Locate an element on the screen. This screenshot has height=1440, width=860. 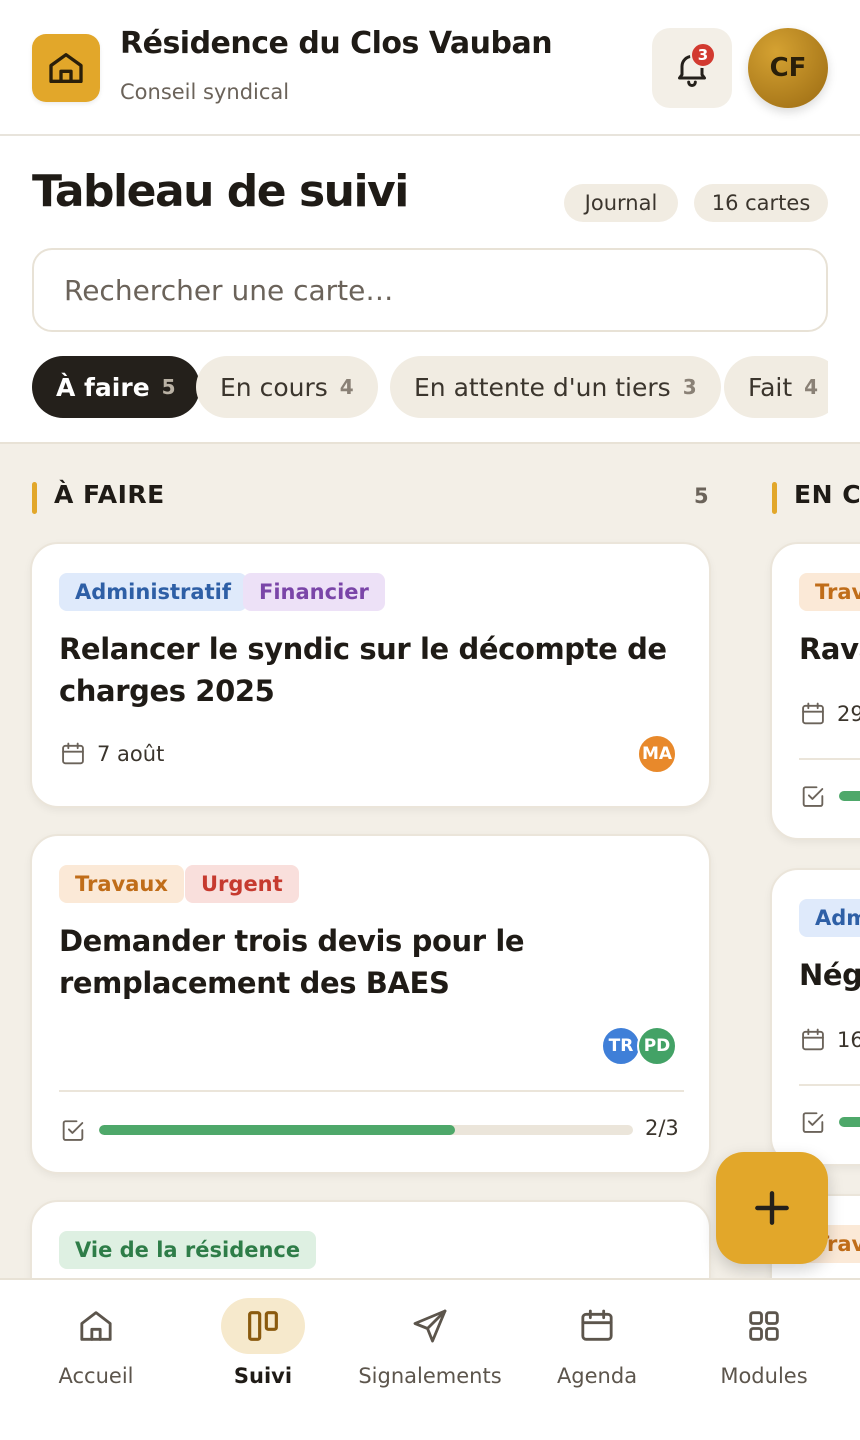
card-due-date: 7 août is located at coordinates (111, 754).